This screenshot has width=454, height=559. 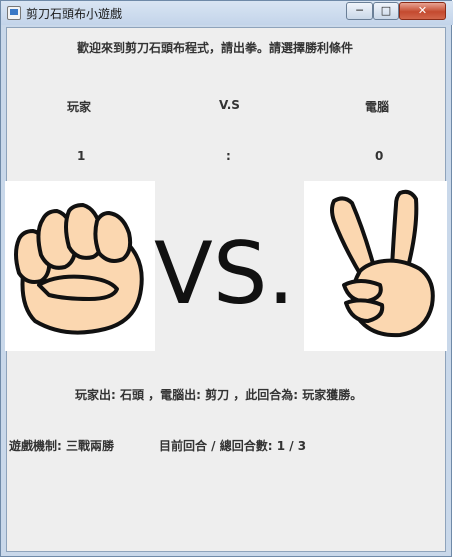 What do you see at coordinates (219, 395) in the screenshot?
I see `round-result-label: 玩家出: 石頭 ，電腦出: 剪刀 ，此回合為: 玩家獲勝。` at bounding box center [219, 395].